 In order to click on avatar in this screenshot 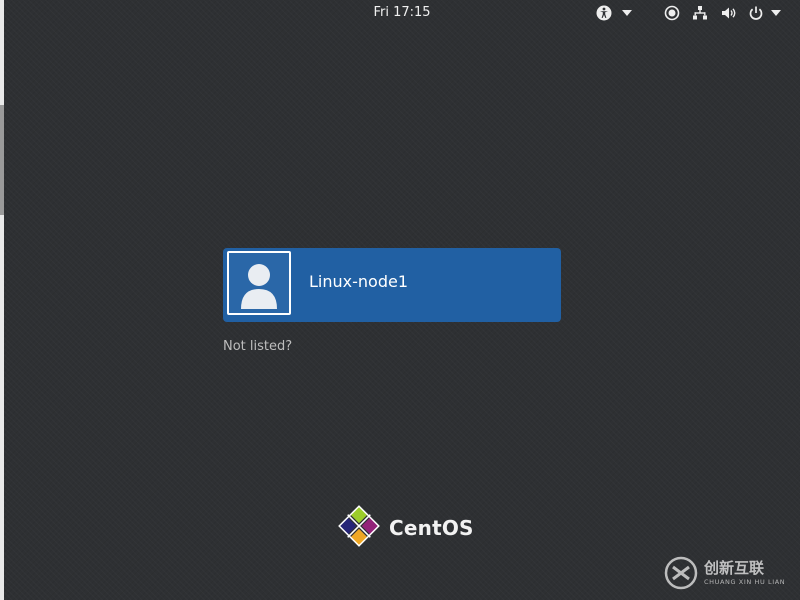, I will do `click(259, 283)`.